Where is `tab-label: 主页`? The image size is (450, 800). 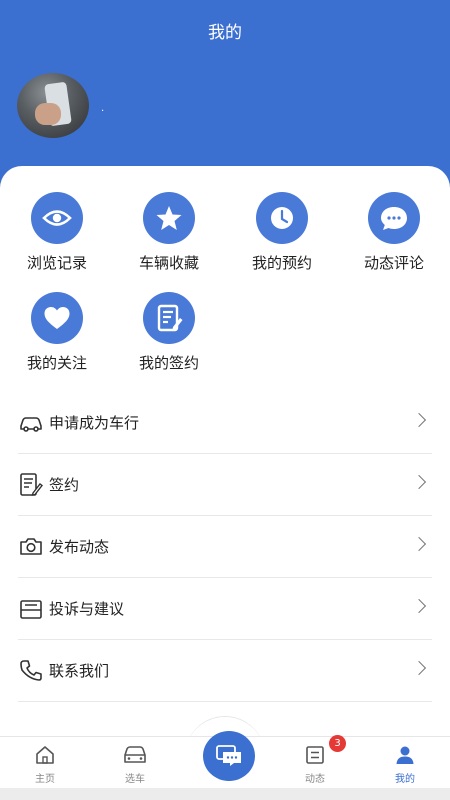
tab-label: 主页 is located at coordinates (45, 779).